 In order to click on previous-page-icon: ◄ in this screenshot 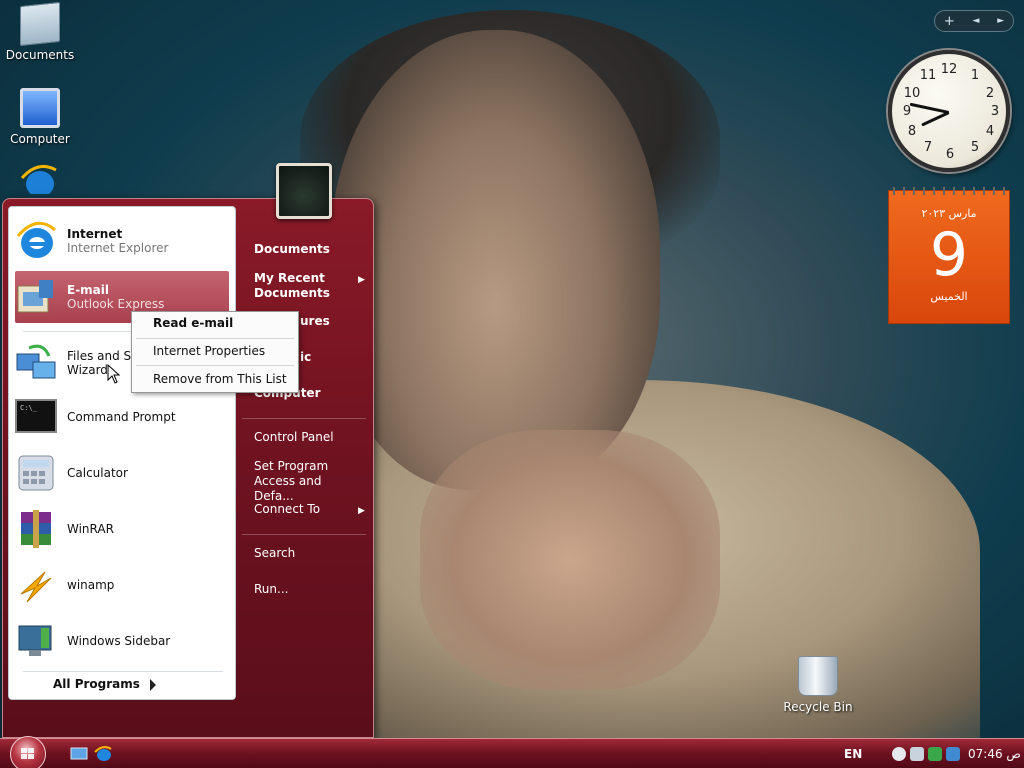, I will do `click(976, 21)`.